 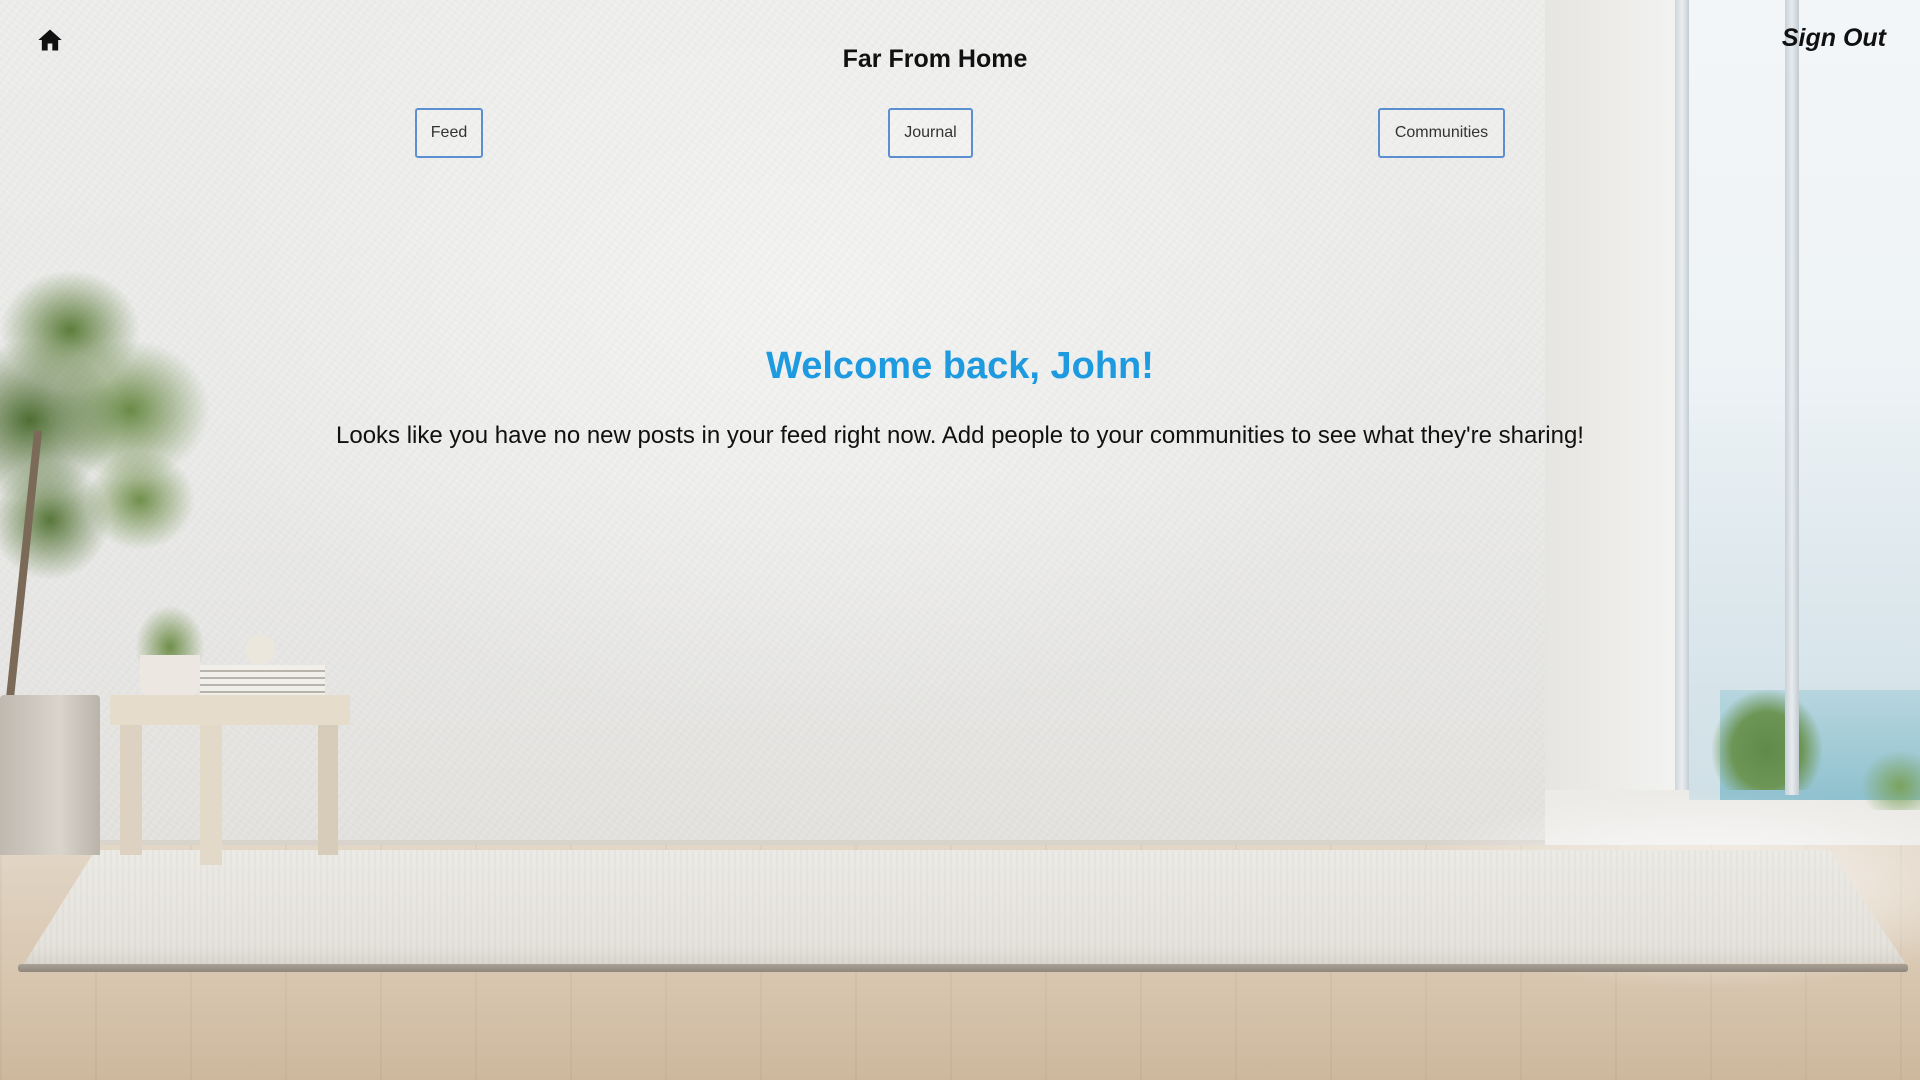 What do you see at coordinates (1610, 395) in the screenshot?
I see `background-side-wall` at bounding box center [1610, 395].